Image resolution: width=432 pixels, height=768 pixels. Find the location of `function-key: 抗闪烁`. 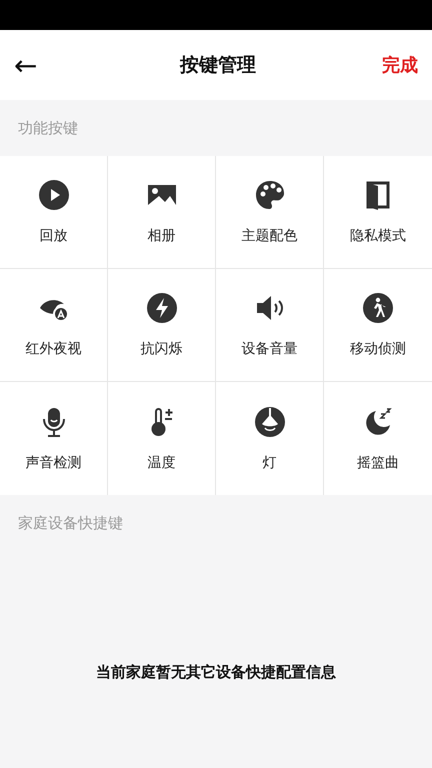

function-key: 抗闪烁 is located at coordinates (162, 325).